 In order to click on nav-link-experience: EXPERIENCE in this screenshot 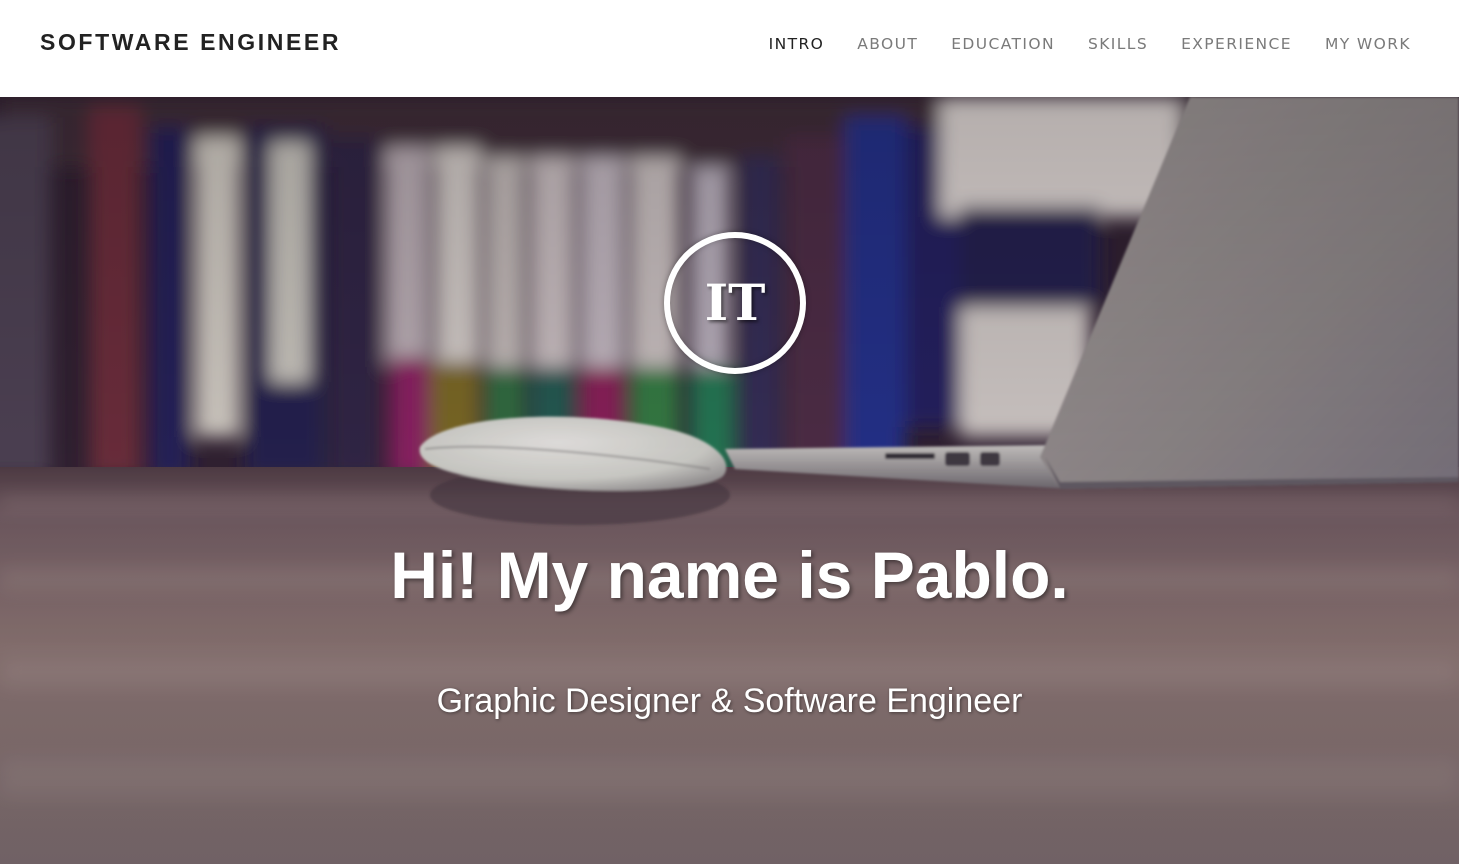, I will do `click(1236, 44)`.